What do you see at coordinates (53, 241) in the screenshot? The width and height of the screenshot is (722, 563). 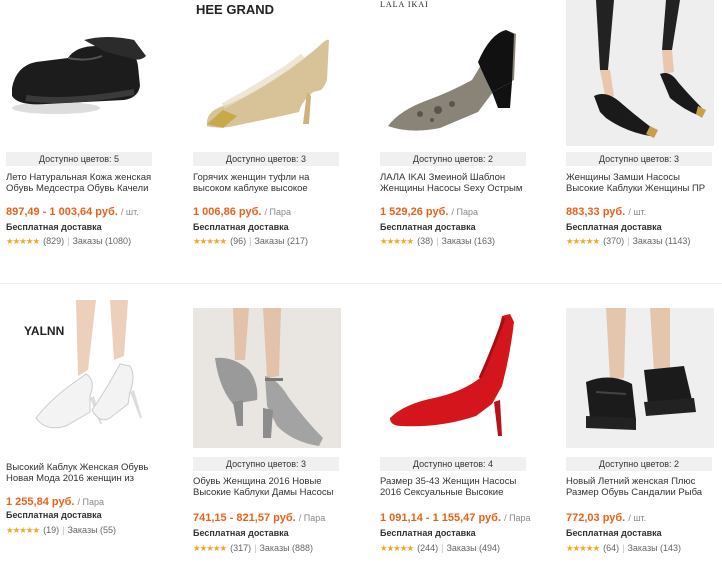 I see `review-count: (829)` at bounding box center [53, 241].